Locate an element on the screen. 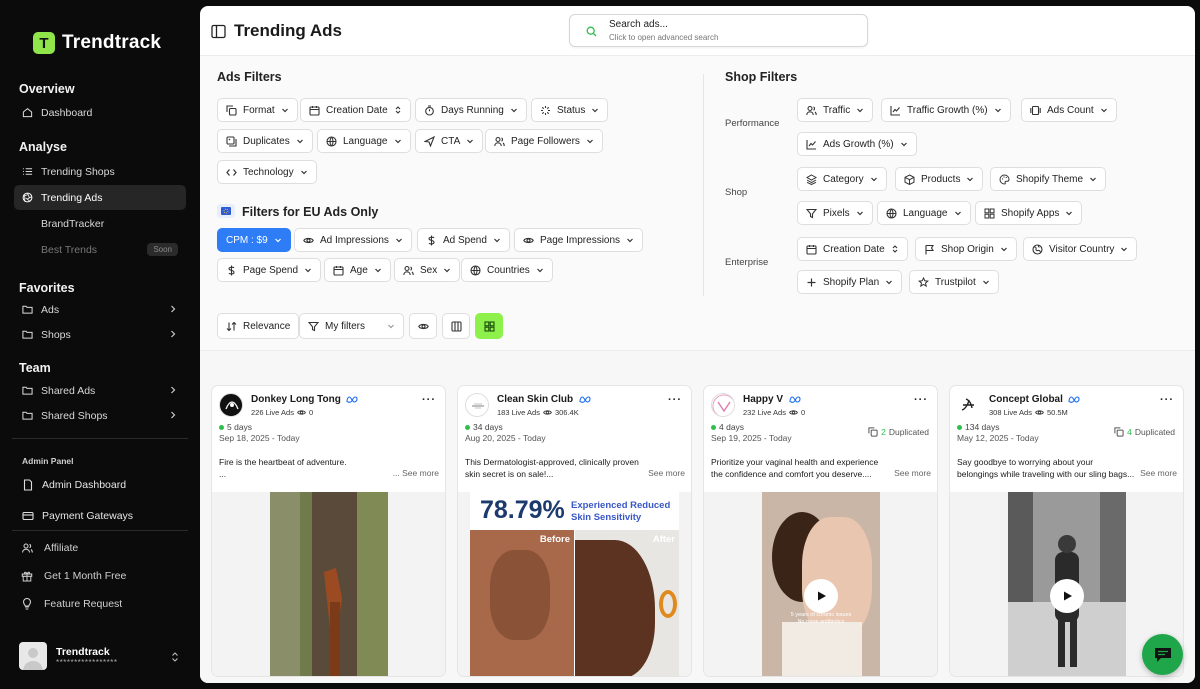  chip-label: Shop Origin is located at coordinates (967, 249).